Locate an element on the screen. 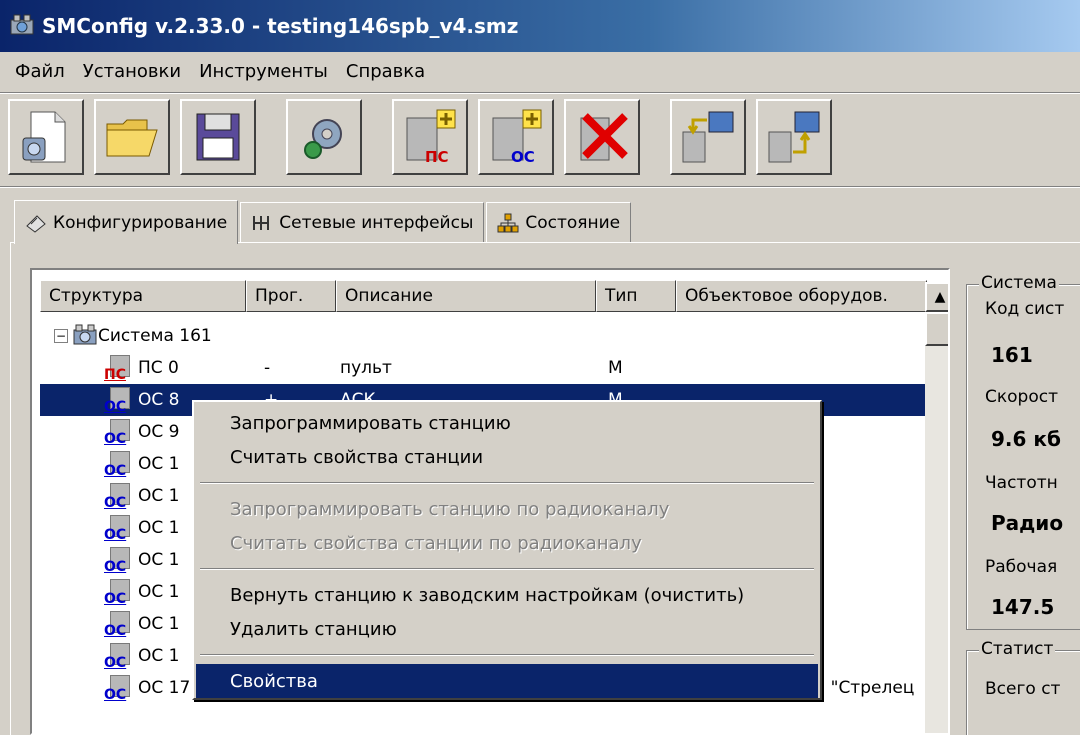 The image size is (1080, 735). station-name: ОС 8 is located at coordinates (159, 400).